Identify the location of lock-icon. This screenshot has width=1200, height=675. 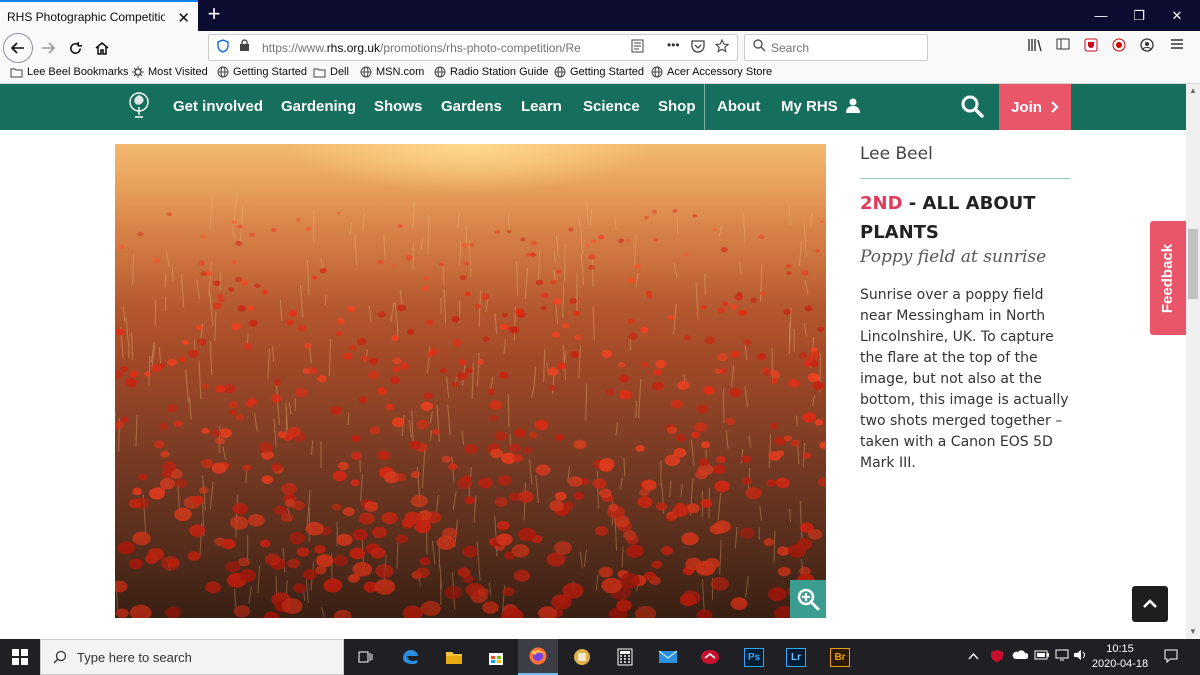
(244, 47).